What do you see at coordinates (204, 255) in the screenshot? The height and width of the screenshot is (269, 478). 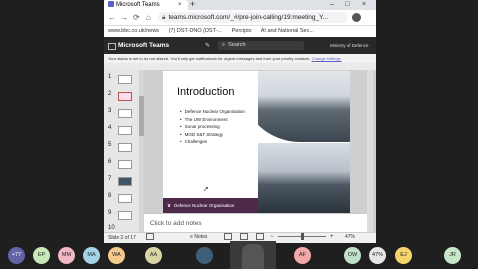 I see `participant-avatar` at bounding box center [204, 255].